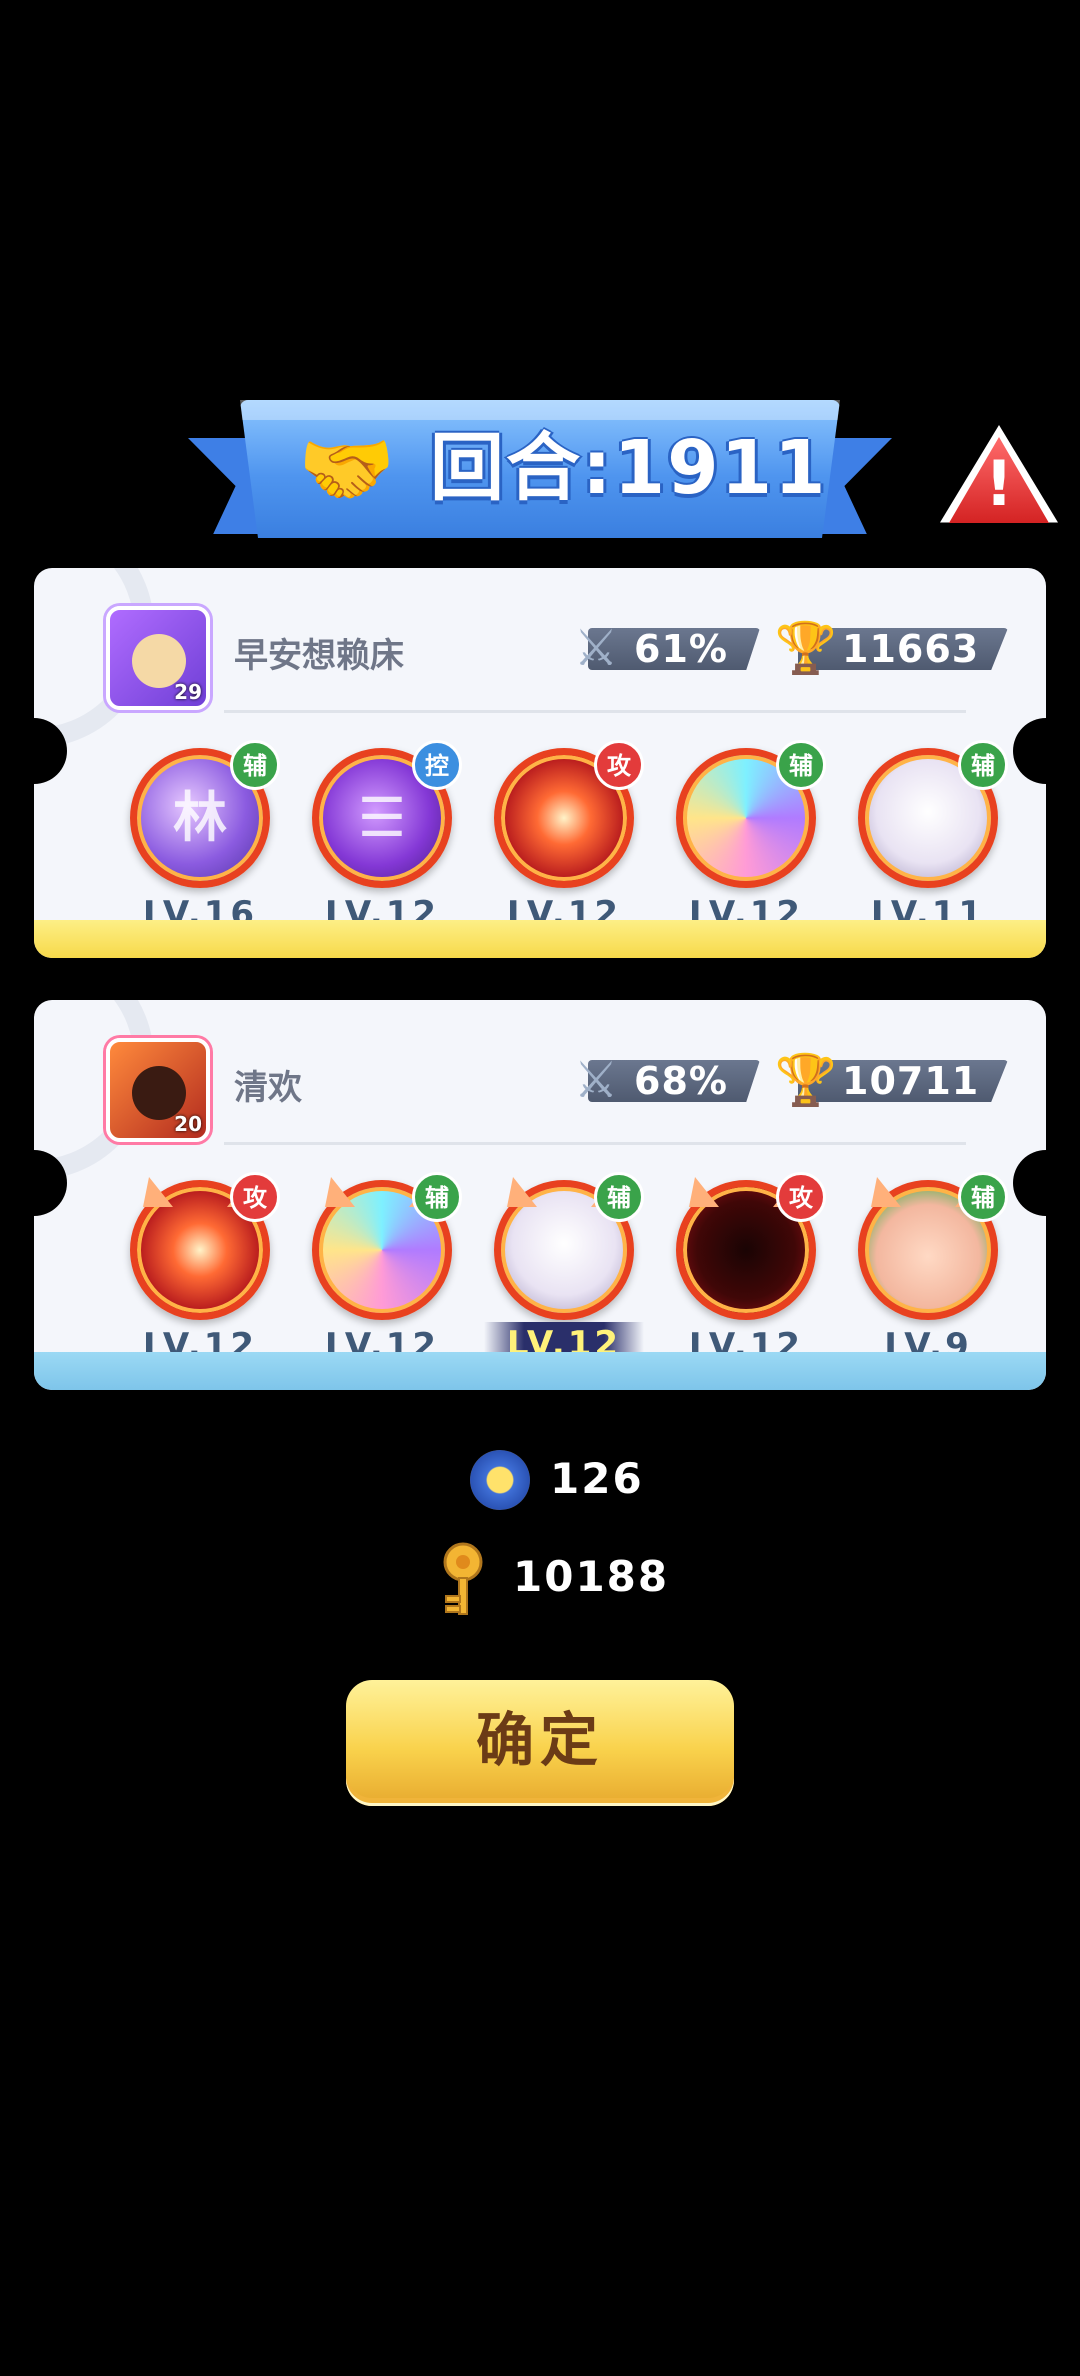 The width and height of the screenshot is (1080, 2376). What do you see at coordinates (999, 478) in the screenshot?
I see `report-button: !` at bounding box center [999, 478].